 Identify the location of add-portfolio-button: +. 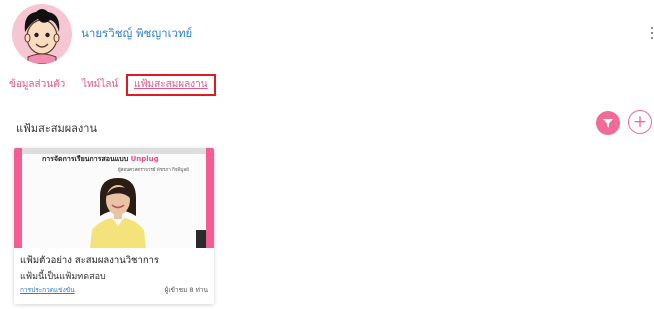
(640, 122).